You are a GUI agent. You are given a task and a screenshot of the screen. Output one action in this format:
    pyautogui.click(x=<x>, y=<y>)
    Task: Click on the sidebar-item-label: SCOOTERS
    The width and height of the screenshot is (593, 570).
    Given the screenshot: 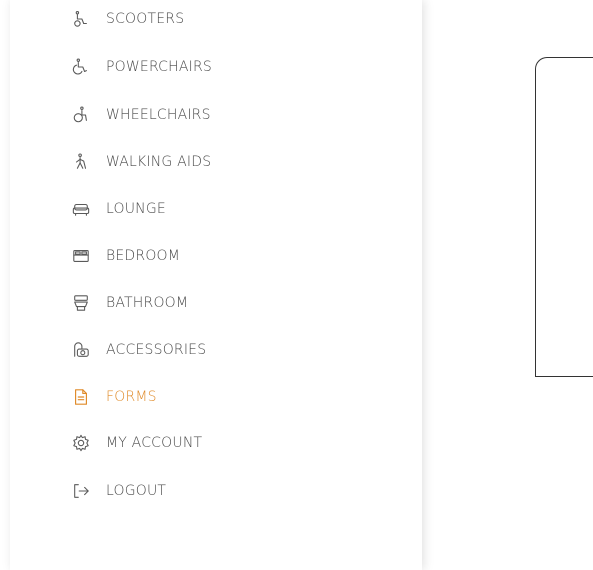 What is the action you would take?
    pyautogui.click(x=145, y=19)
    